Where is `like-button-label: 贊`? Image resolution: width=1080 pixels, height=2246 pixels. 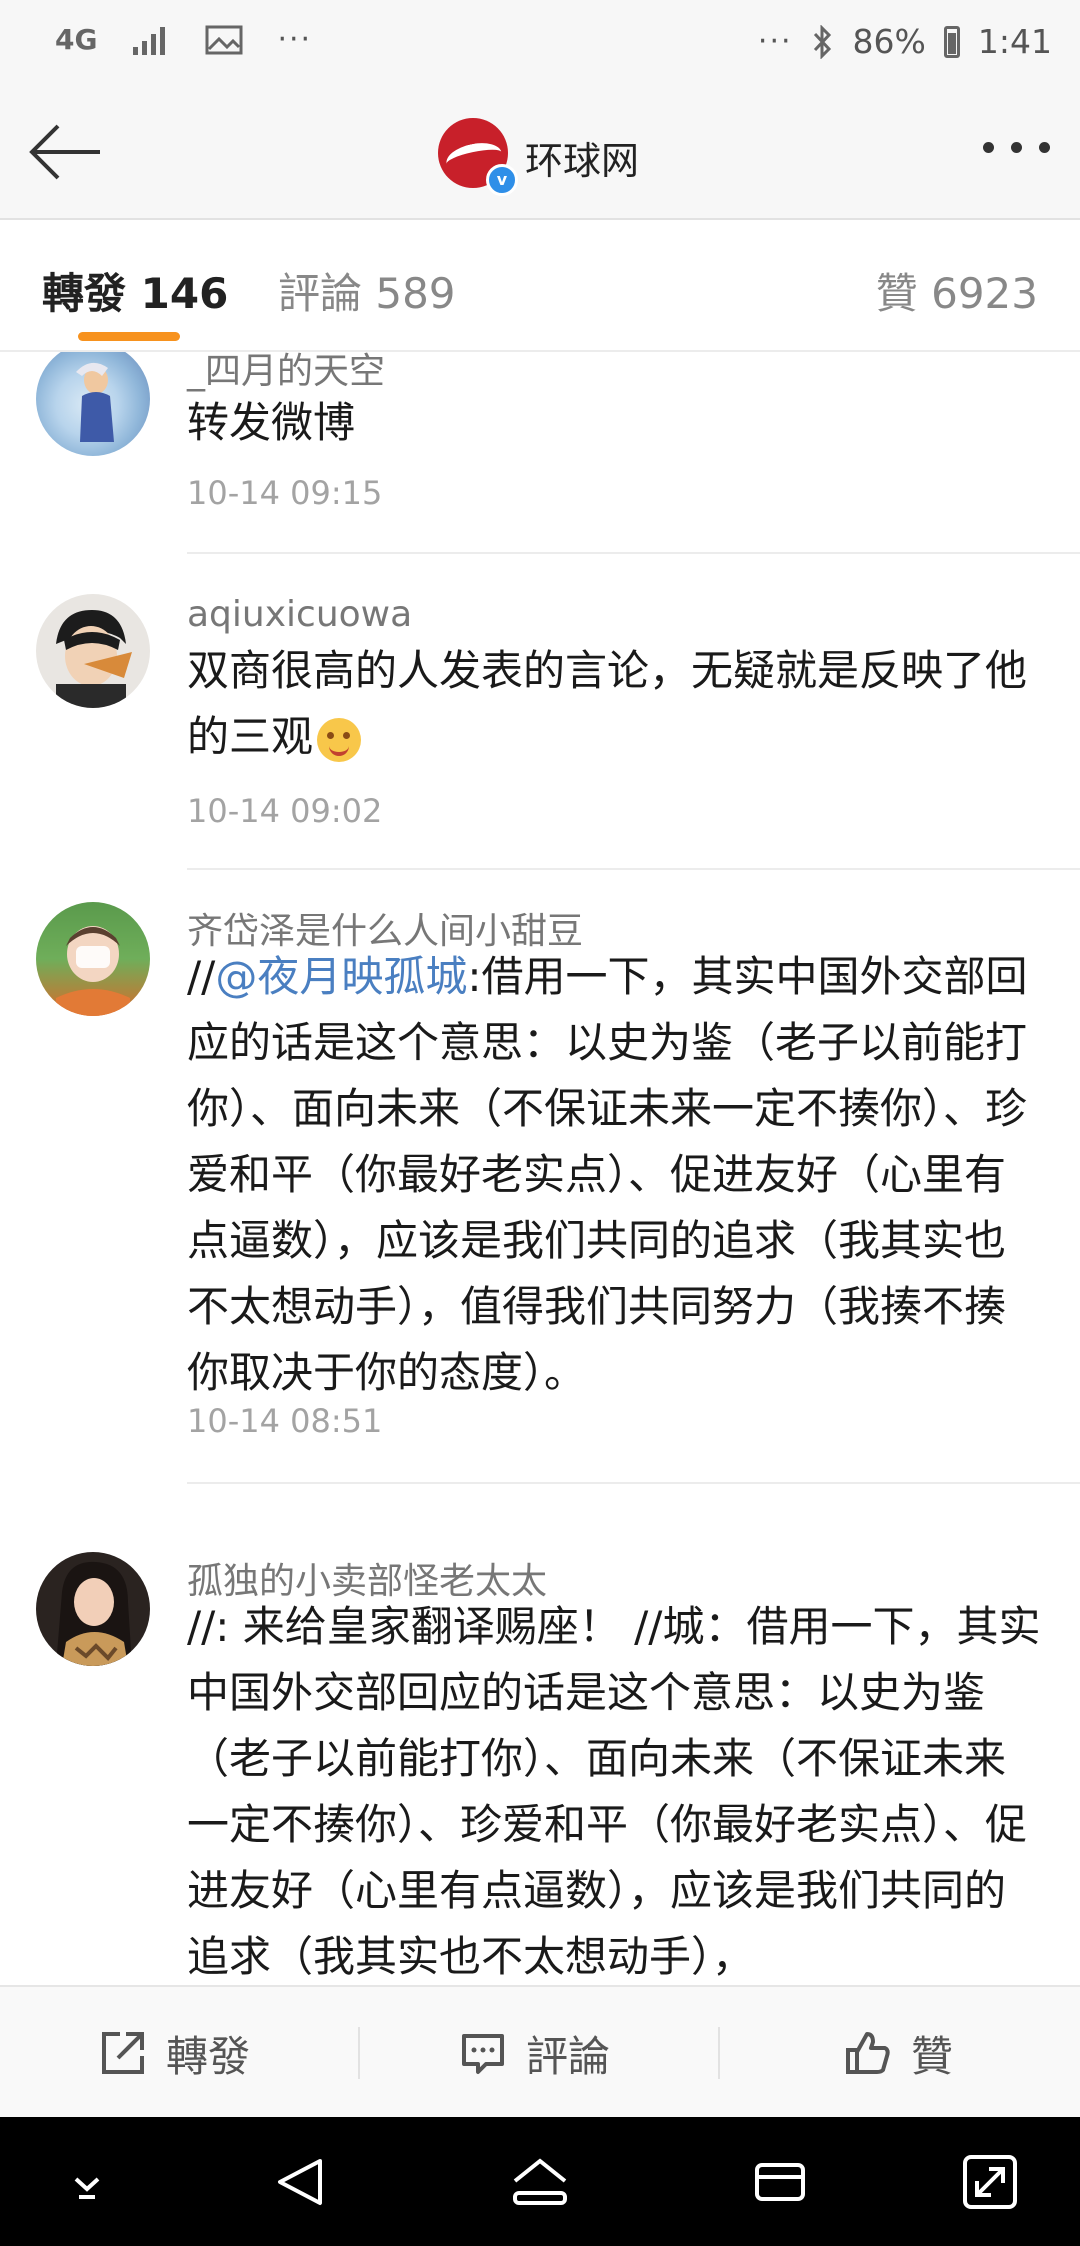
like-button-label: 贊 is located at coordinates (932, 2056).